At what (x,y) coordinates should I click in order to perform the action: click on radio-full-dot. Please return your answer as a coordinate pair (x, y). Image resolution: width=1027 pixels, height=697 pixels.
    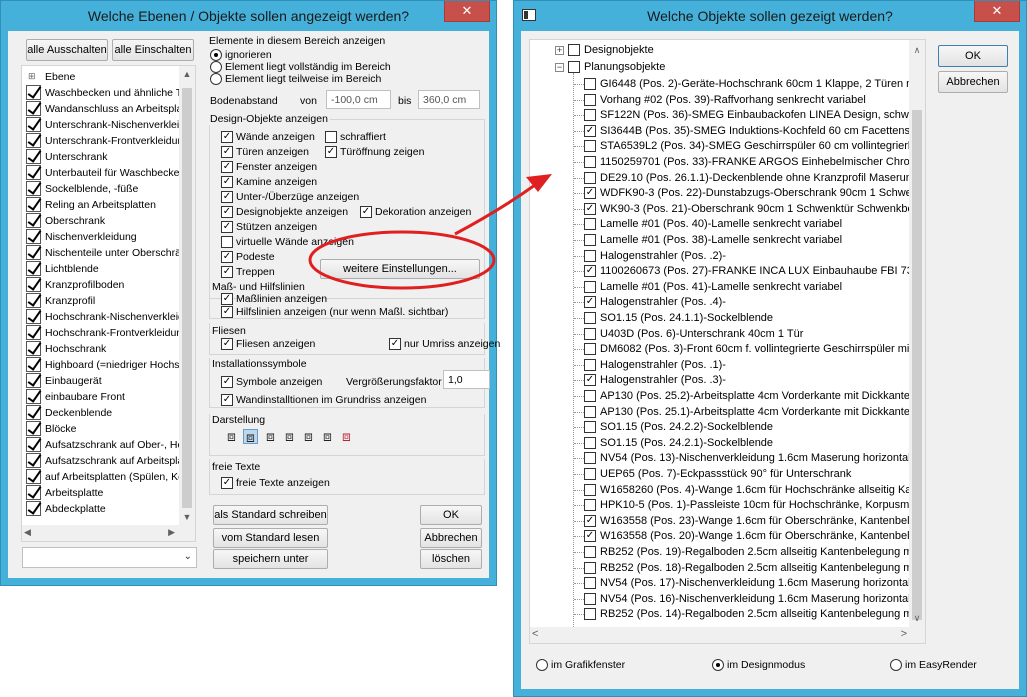
    Looking at the image, I should click on (216, 67).